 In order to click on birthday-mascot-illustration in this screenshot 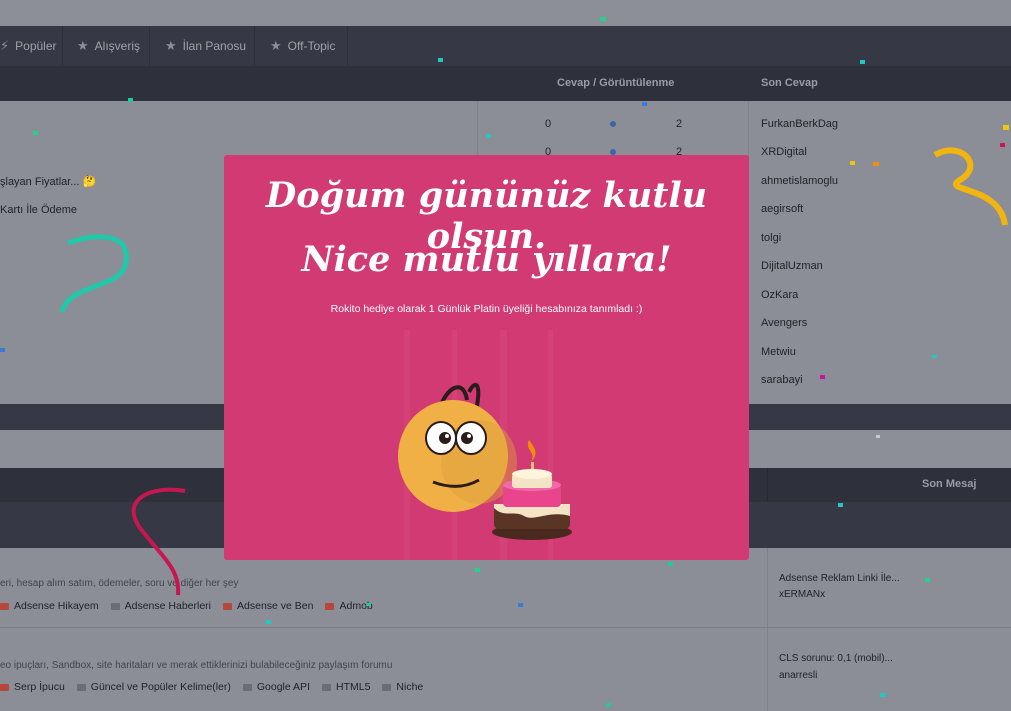, I will do `click(485, 461)`.